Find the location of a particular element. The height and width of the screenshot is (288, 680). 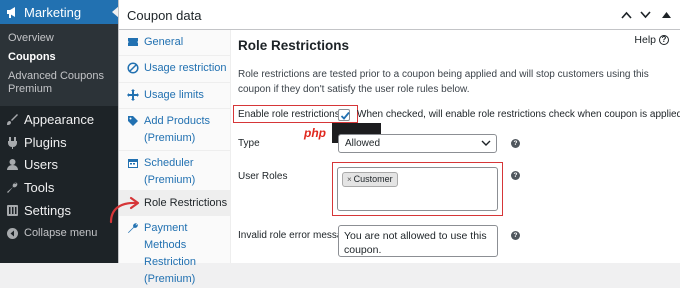

ticket-icon is located at coordinates (134, 43).